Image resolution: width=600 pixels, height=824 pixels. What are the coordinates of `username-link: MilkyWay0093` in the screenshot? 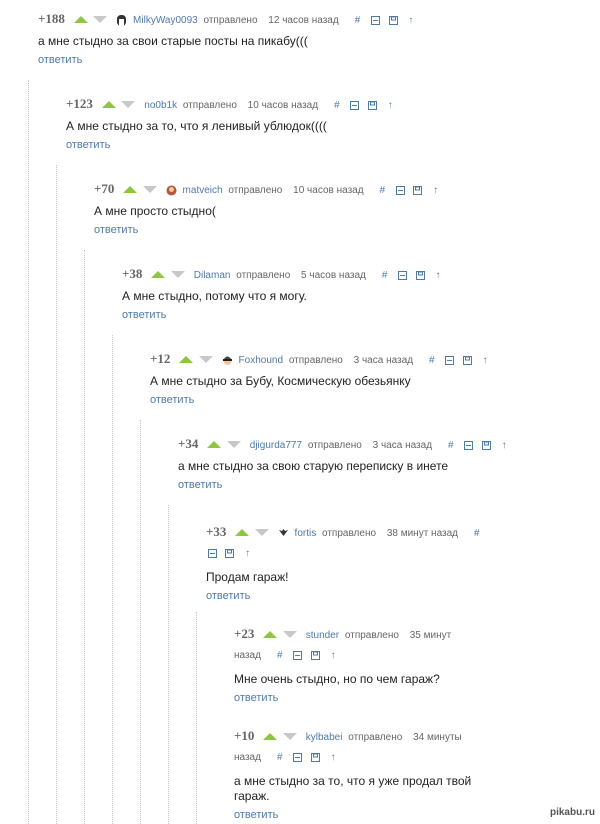 It's located at (165, 20).